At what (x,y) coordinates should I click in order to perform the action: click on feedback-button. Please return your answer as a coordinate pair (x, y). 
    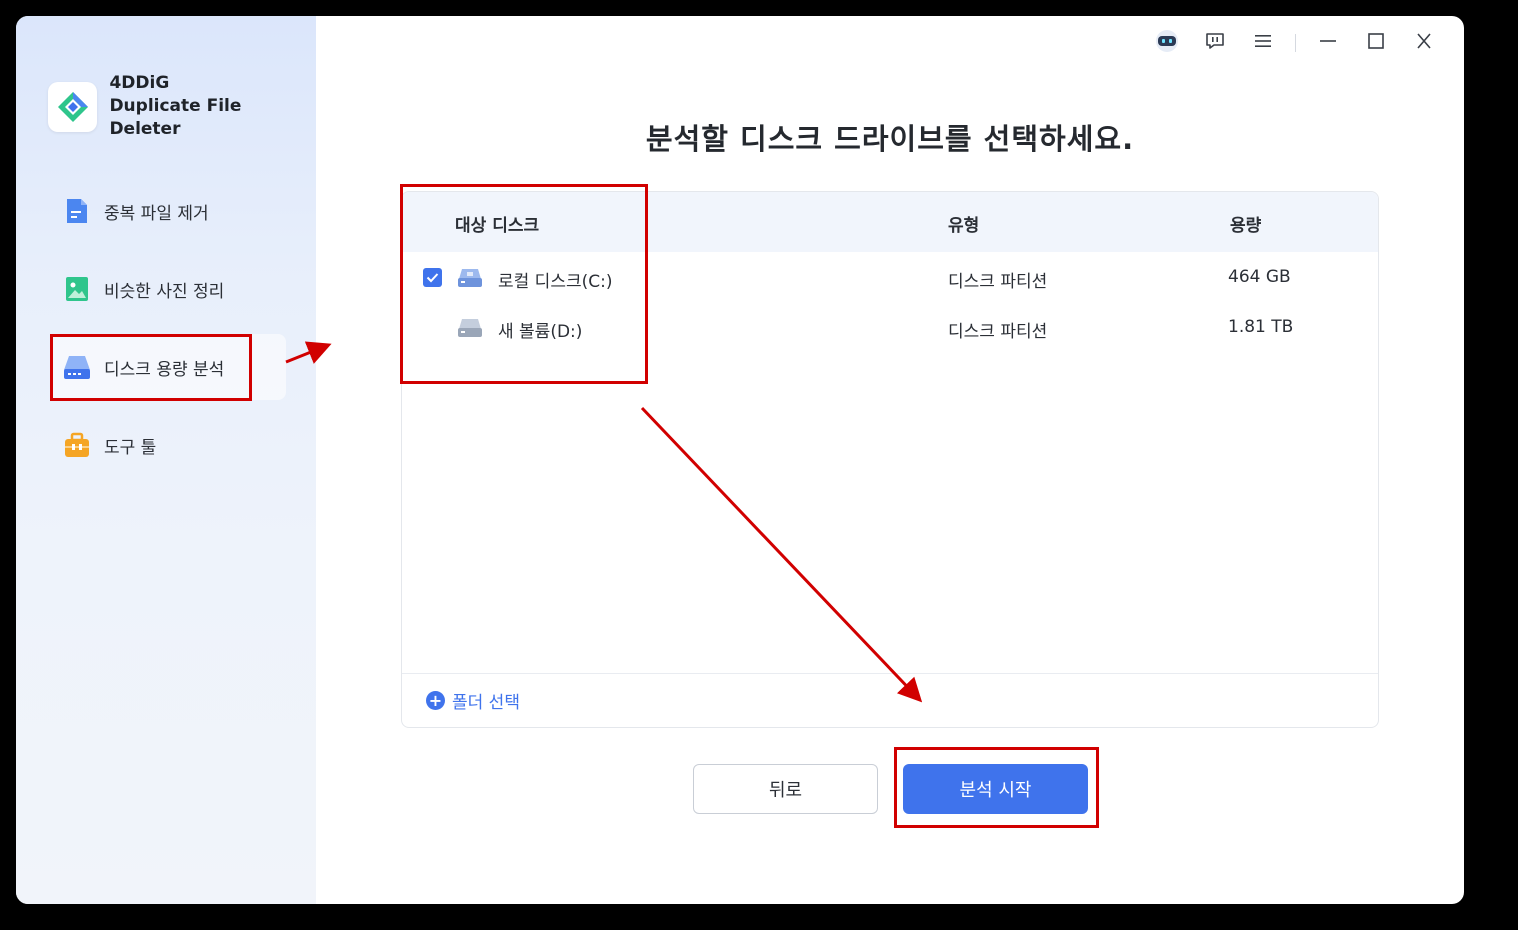
    Looking at the image, I should click on (1215, 43).